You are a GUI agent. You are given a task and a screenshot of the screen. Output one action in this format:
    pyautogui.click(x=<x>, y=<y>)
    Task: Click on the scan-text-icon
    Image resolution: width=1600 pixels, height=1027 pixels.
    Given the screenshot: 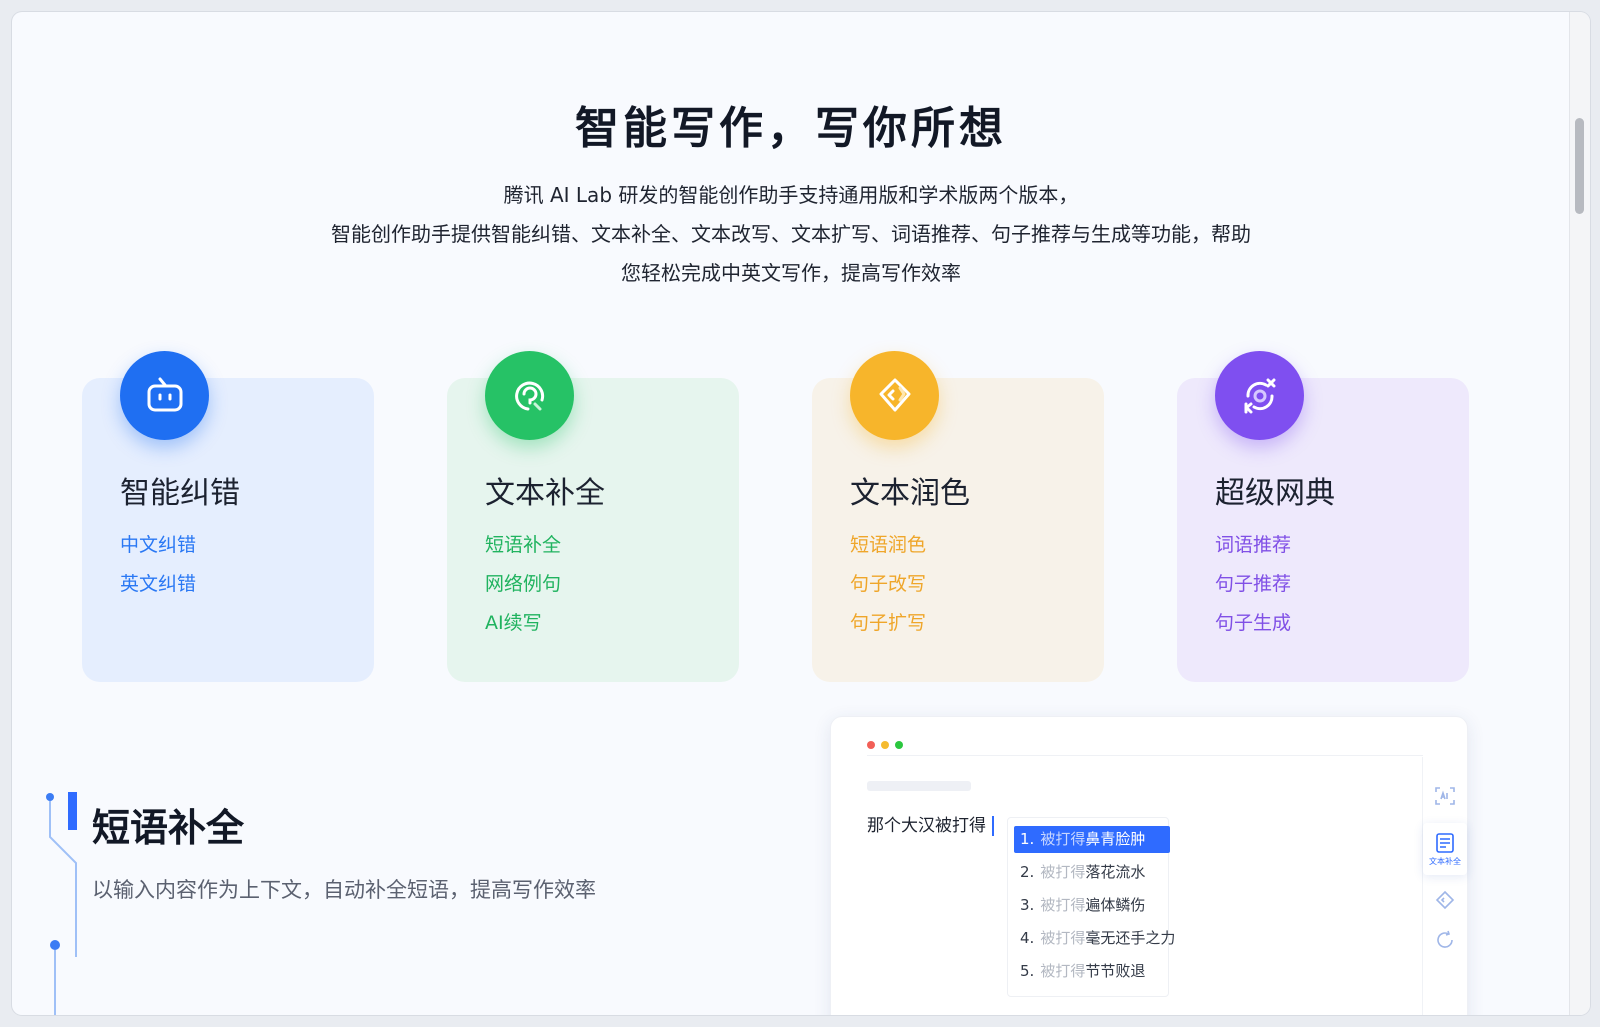 What is the action you would take?
    pyautogui.click(x=1445, y=796)
    